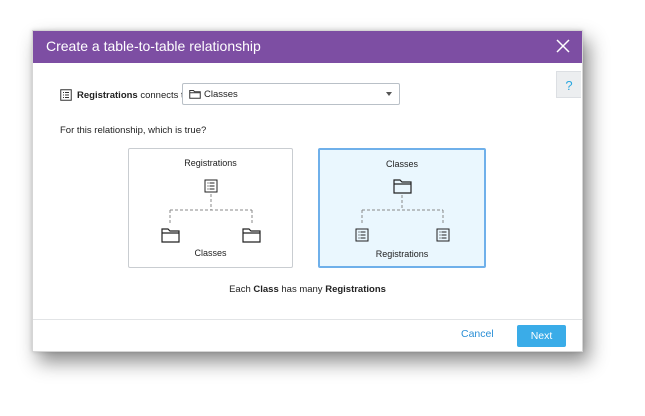  Describe the element at coordinates (210, 253) in the screenshot. I see `option-child-label: Classes` at that location.